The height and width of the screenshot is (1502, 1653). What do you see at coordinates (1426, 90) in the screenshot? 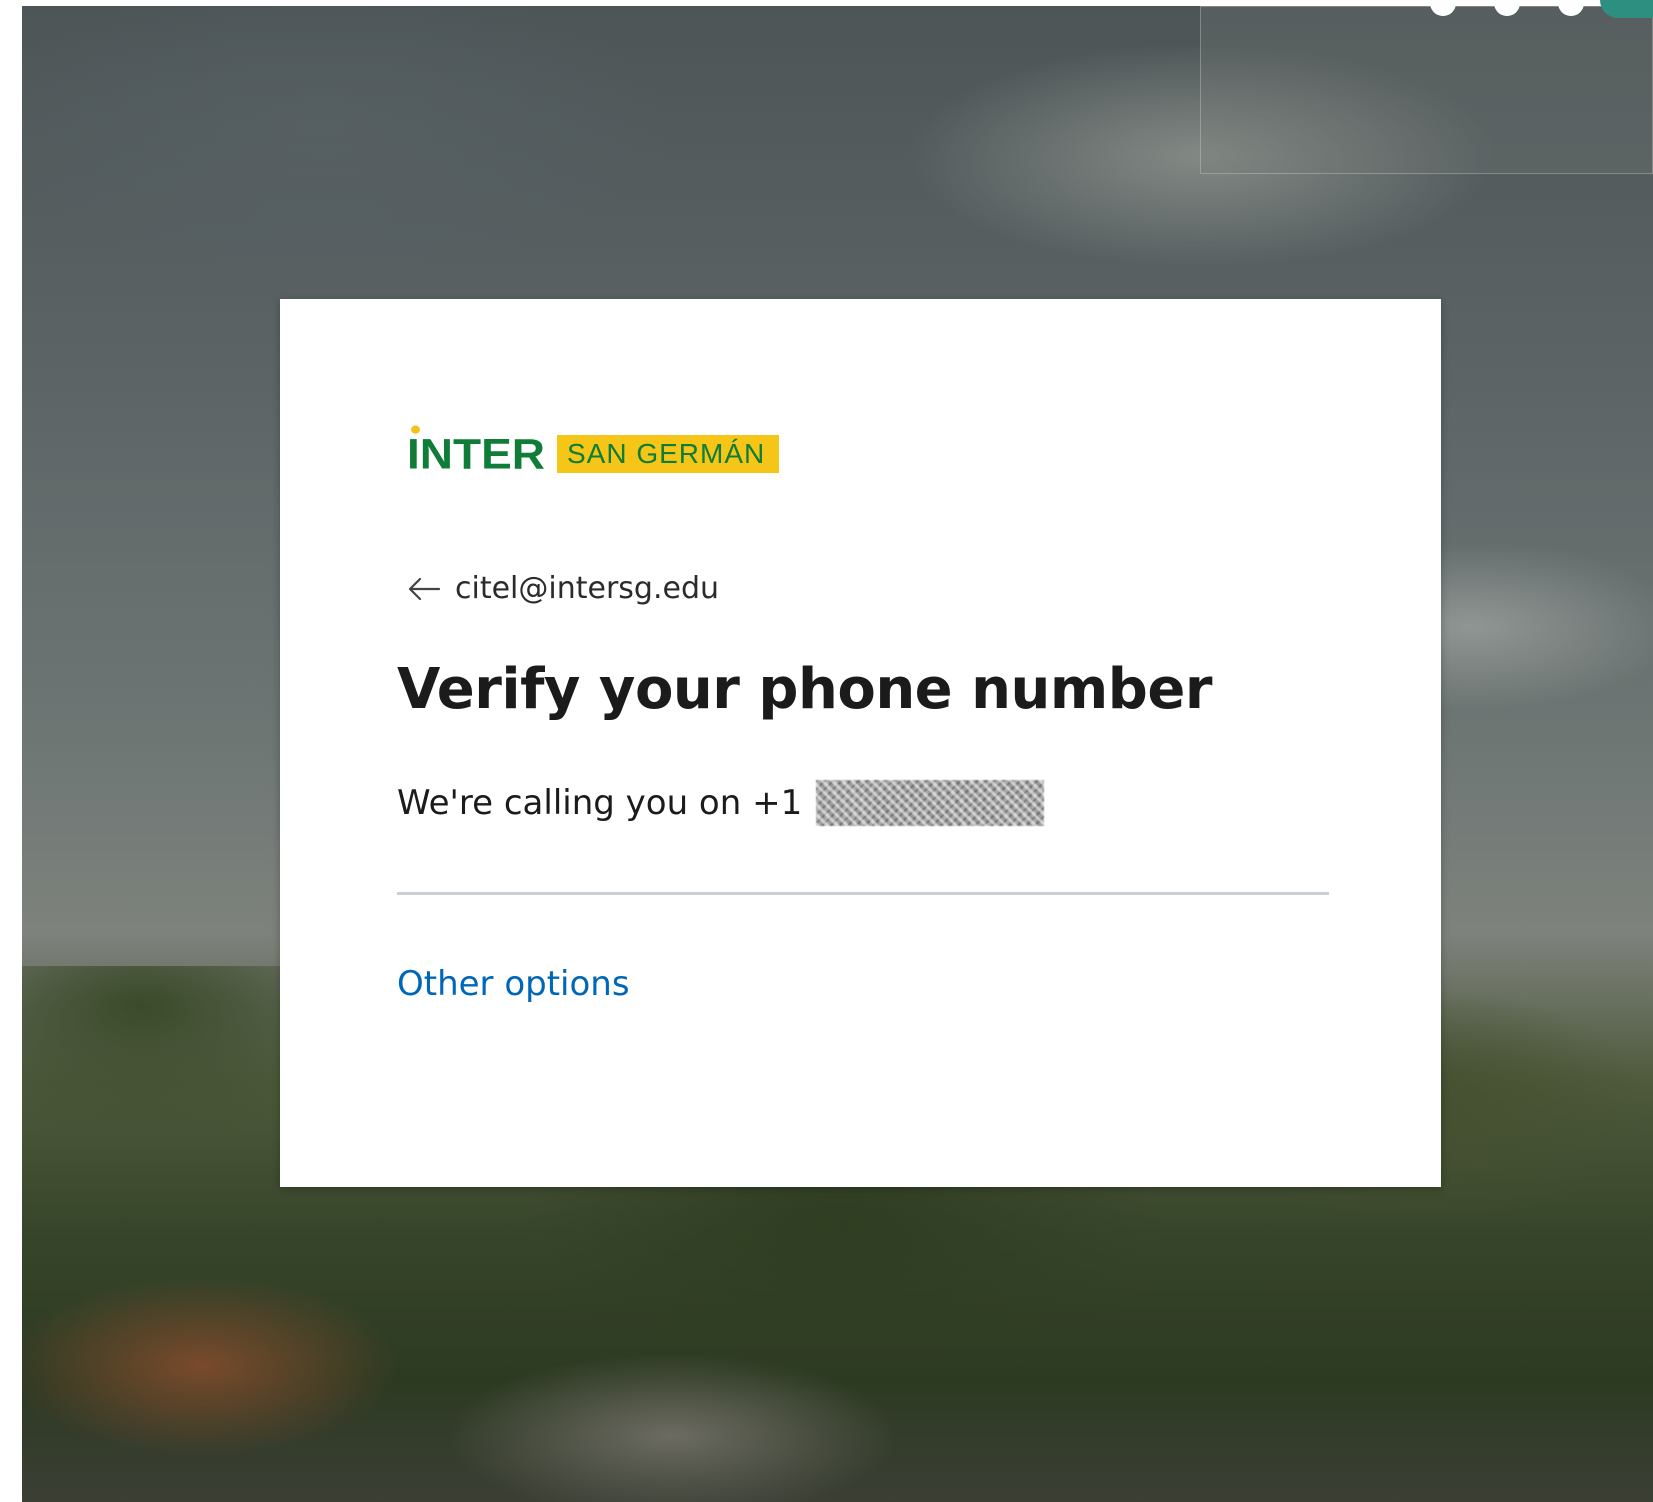
I see `corner-overlay-panel` at bounding box center [1426, 90].